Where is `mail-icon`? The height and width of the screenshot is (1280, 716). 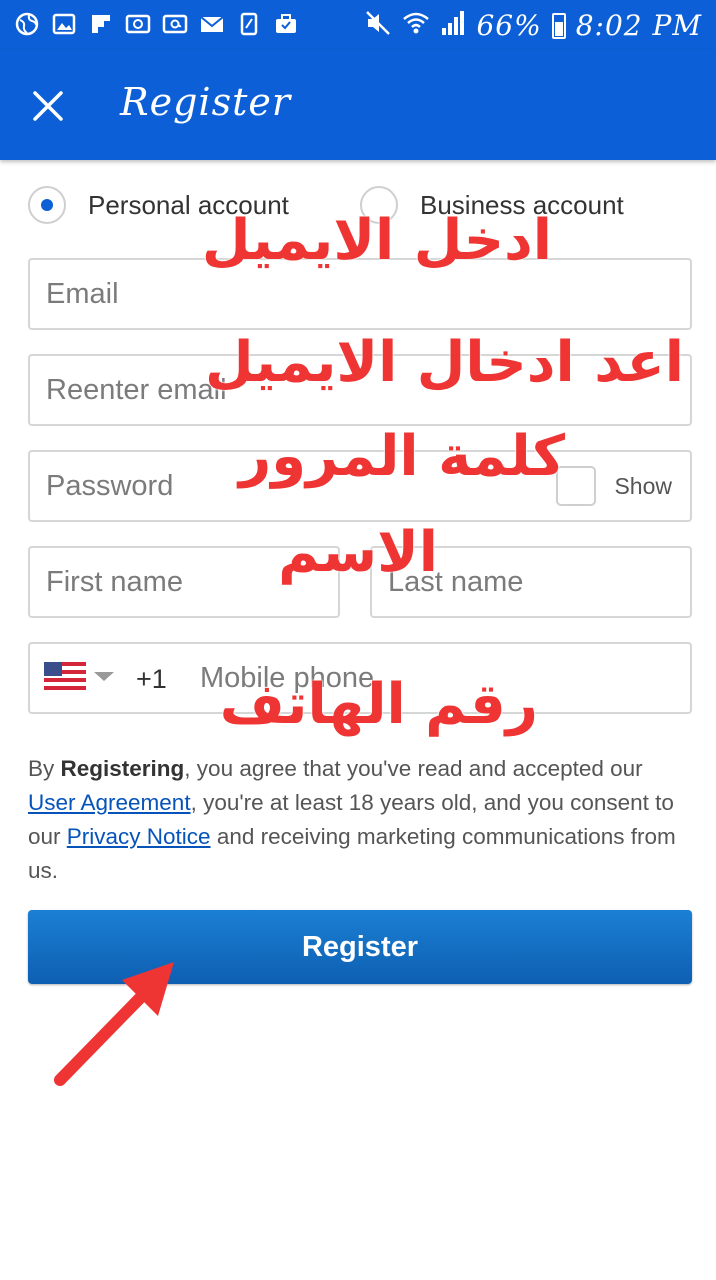
mail-icon is located at coordinates (138, 24).